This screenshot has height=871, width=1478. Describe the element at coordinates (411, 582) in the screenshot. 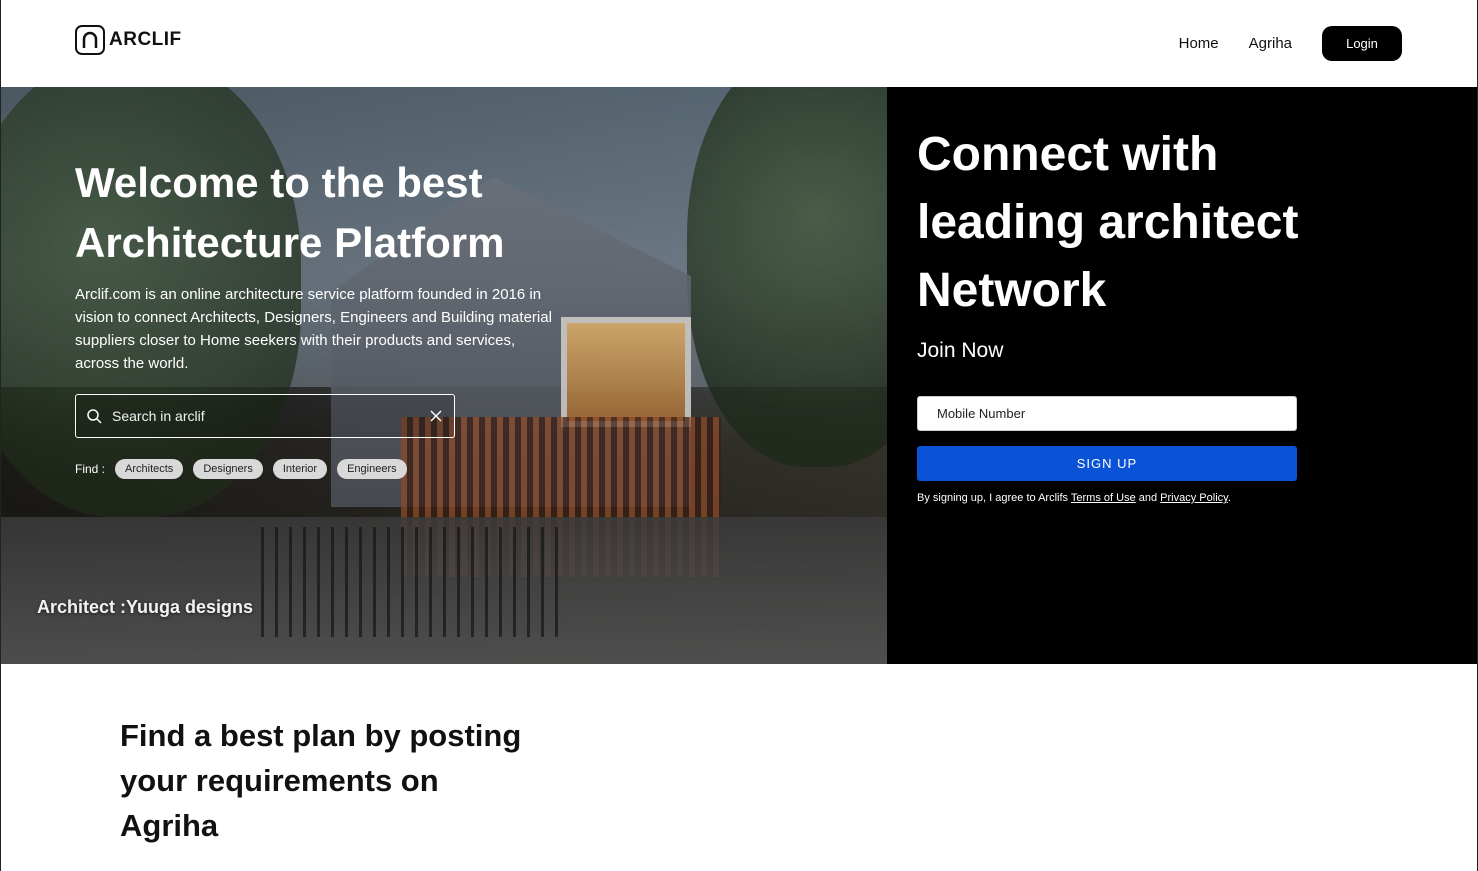

I see `hero-gate` at that location.